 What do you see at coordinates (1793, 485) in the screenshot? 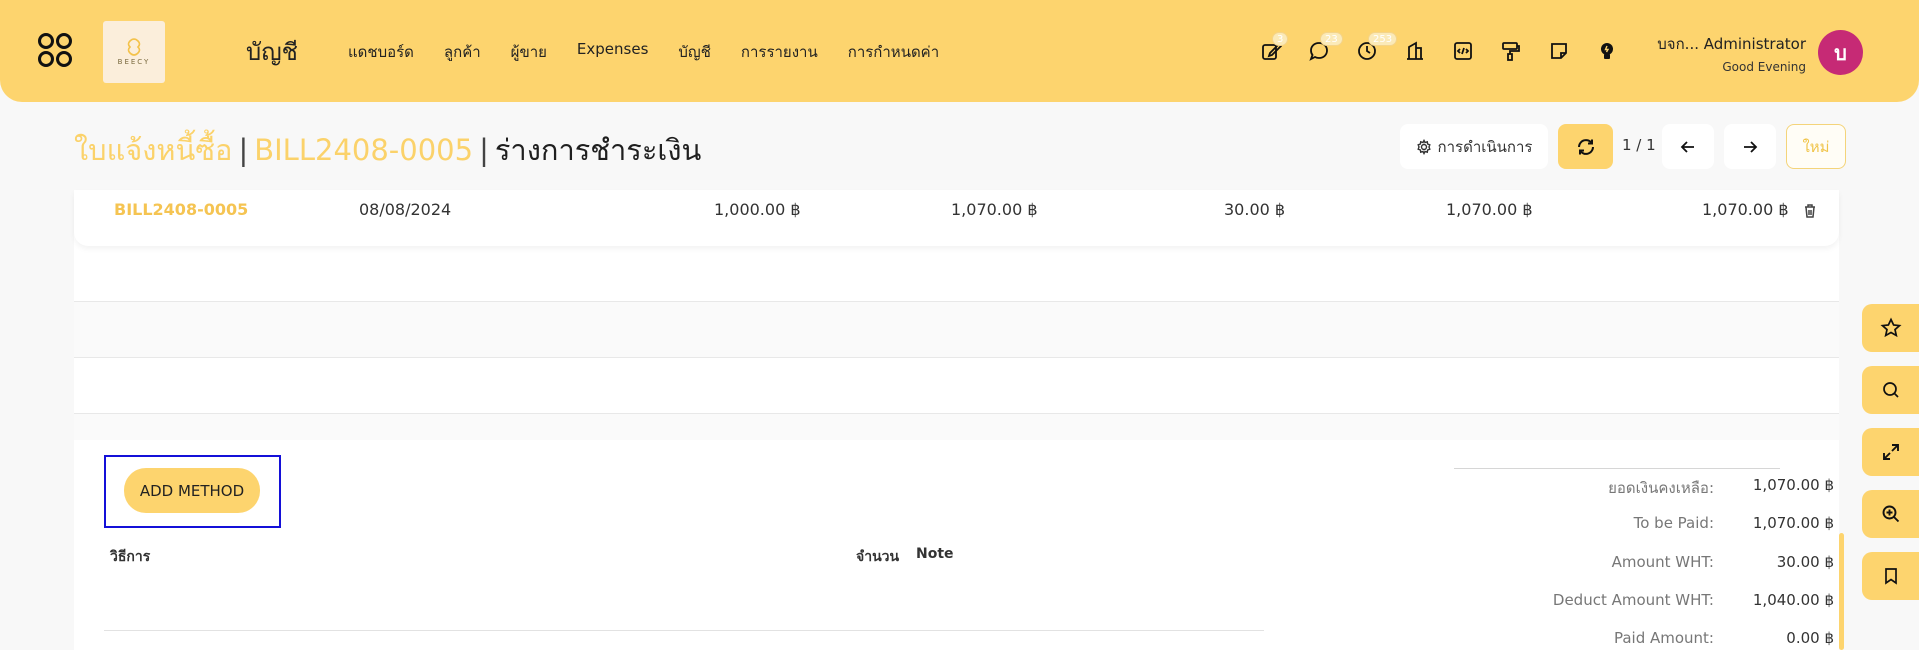
I see `summary-value-balance: 1,070.00 ฿` at bounding box center [1793, 485].